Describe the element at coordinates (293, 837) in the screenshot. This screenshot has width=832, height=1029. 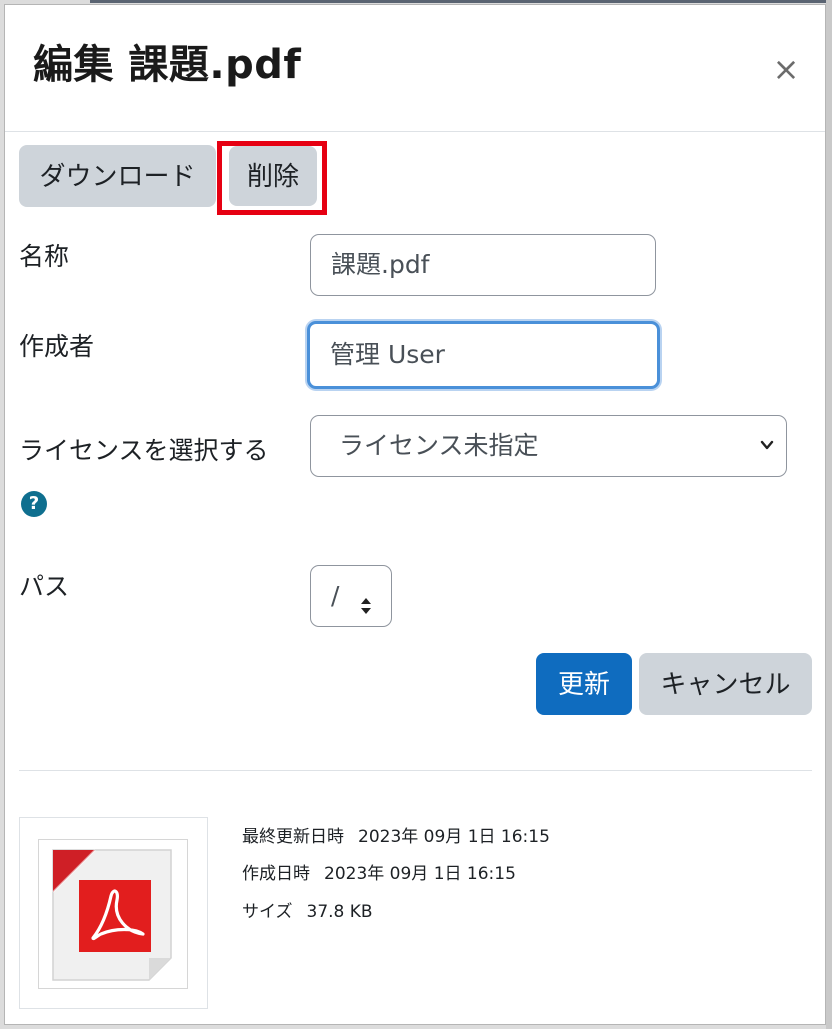
I see `modified-label: 最終更新日時` at that location.